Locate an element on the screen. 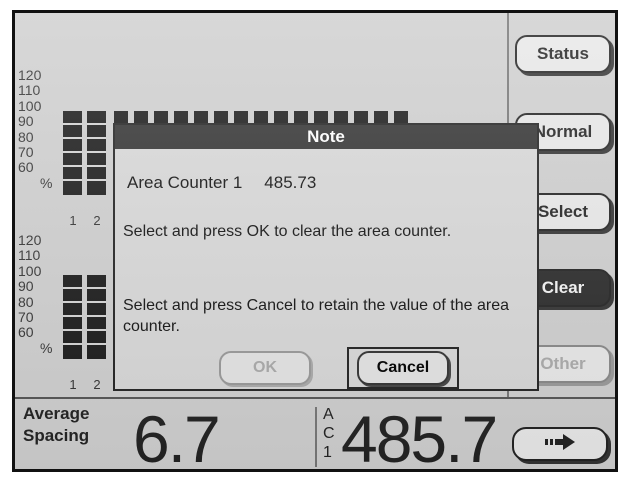 The width and height of the screenshot is (625, 477). cancel-button: Cancel is located at coordinates (403, 368).